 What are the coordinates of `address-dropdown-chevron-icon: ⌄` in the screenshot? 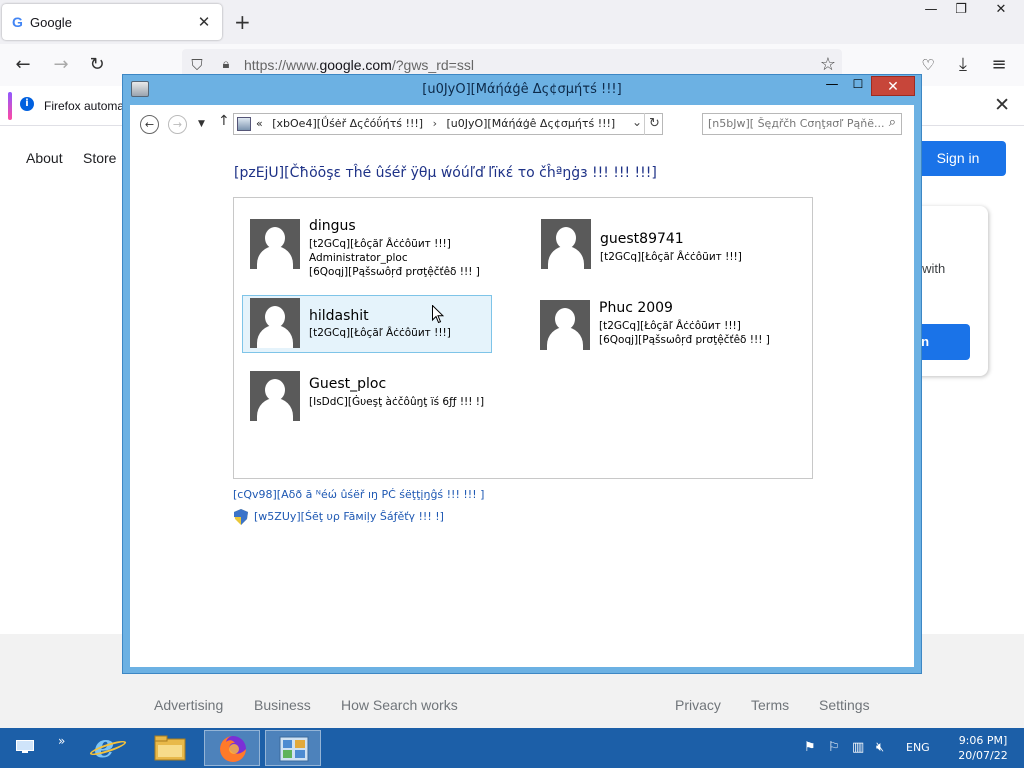 It's located at (637, 122).